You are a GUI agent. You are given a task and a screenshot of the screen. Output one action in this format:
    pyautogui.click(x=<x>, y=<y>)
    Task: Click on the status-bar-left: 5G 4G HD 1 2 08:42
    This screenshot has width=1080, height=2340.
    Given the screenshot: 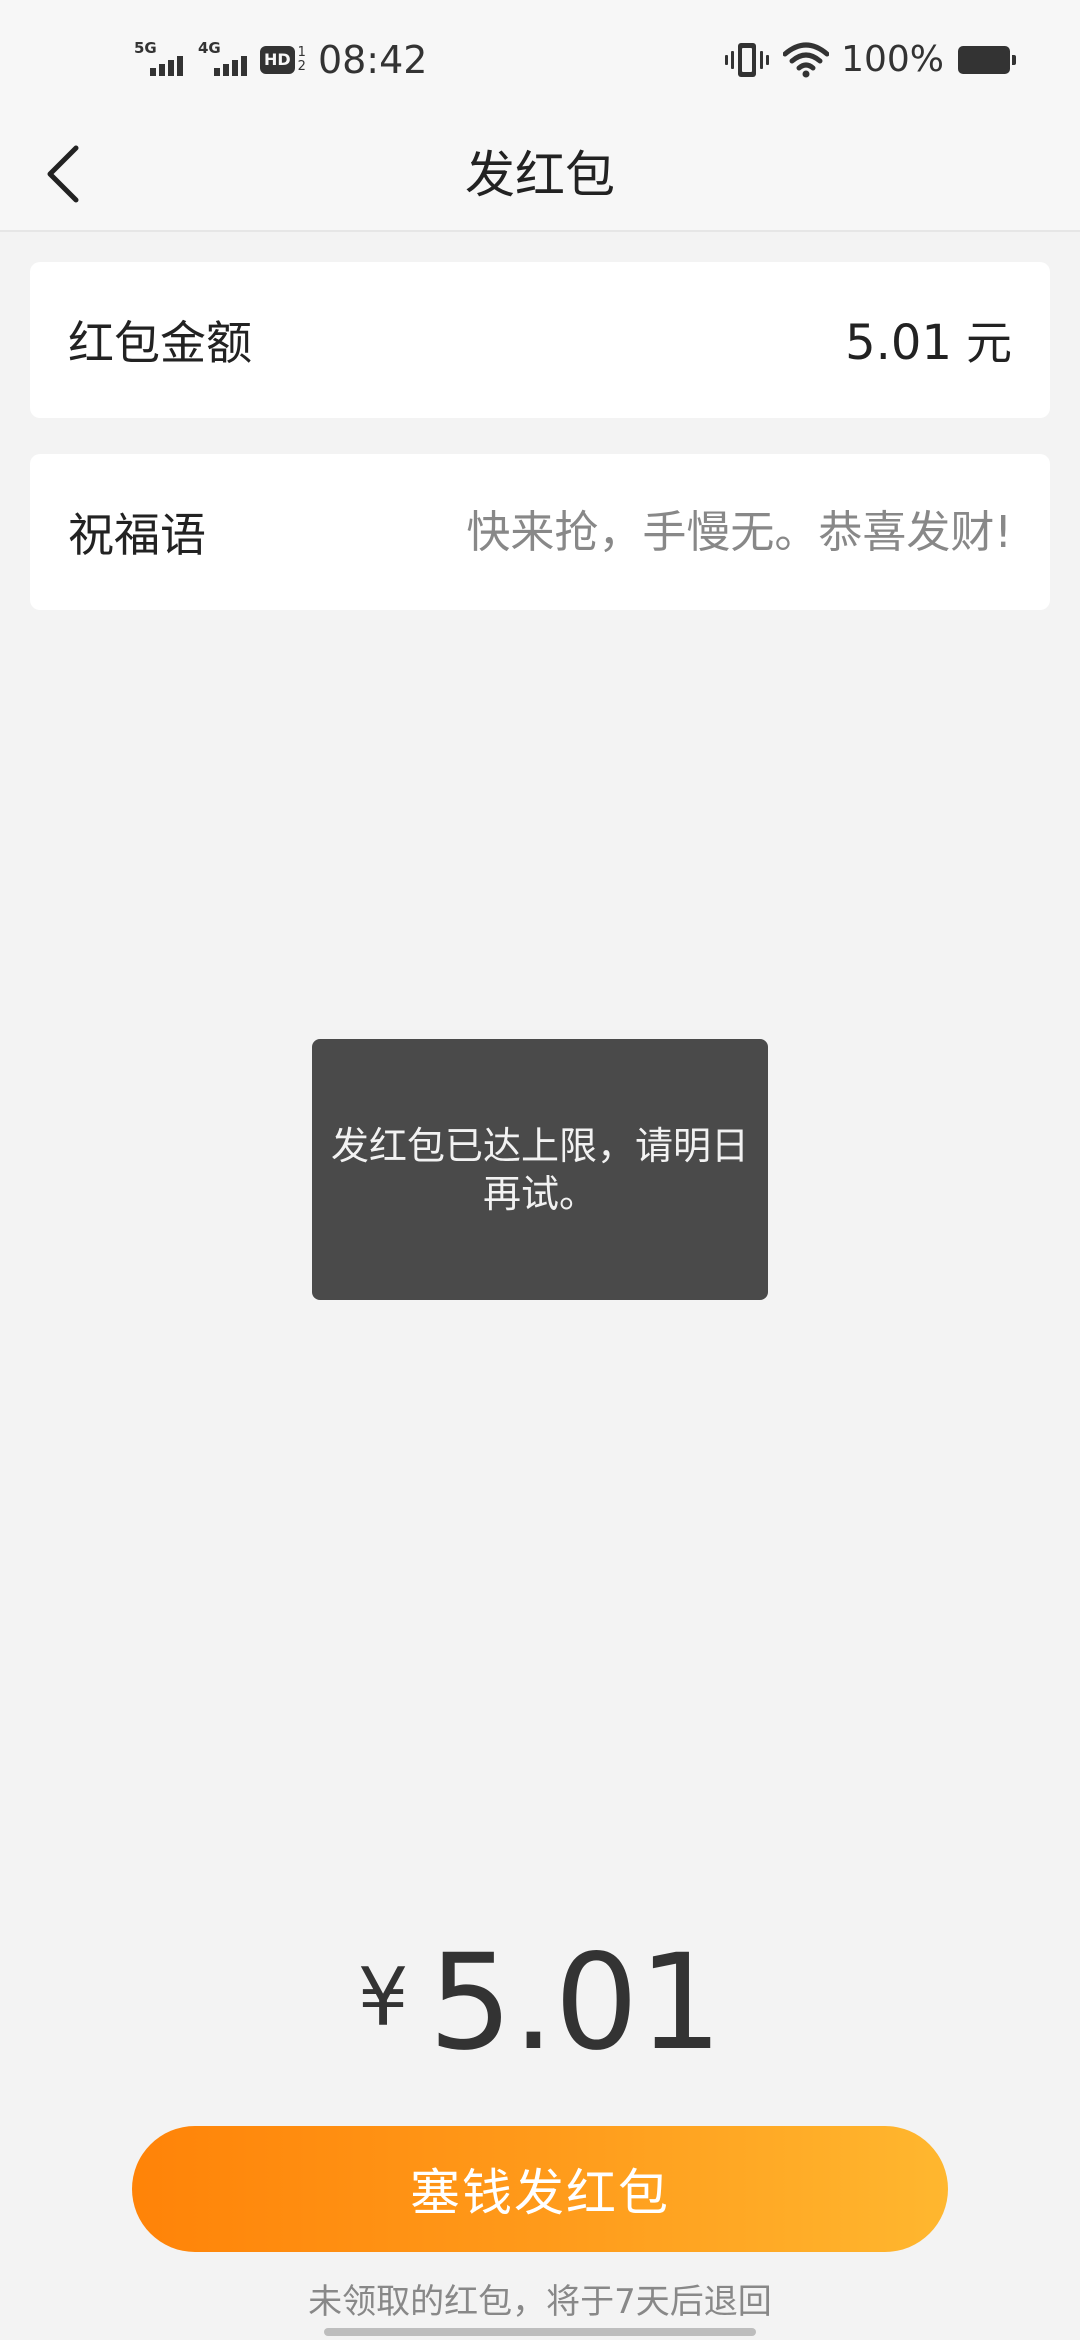 What is the action you would take?
    pyautogui.click(x=279, y=60)
    